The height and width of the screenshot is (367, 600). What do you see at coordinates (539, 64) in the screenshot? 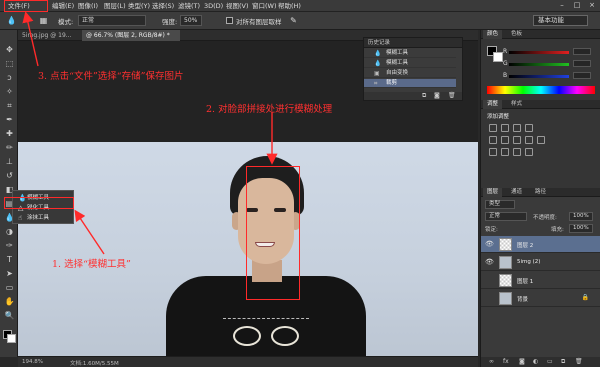
I see `slider-g` at bounding box center [539, 64].